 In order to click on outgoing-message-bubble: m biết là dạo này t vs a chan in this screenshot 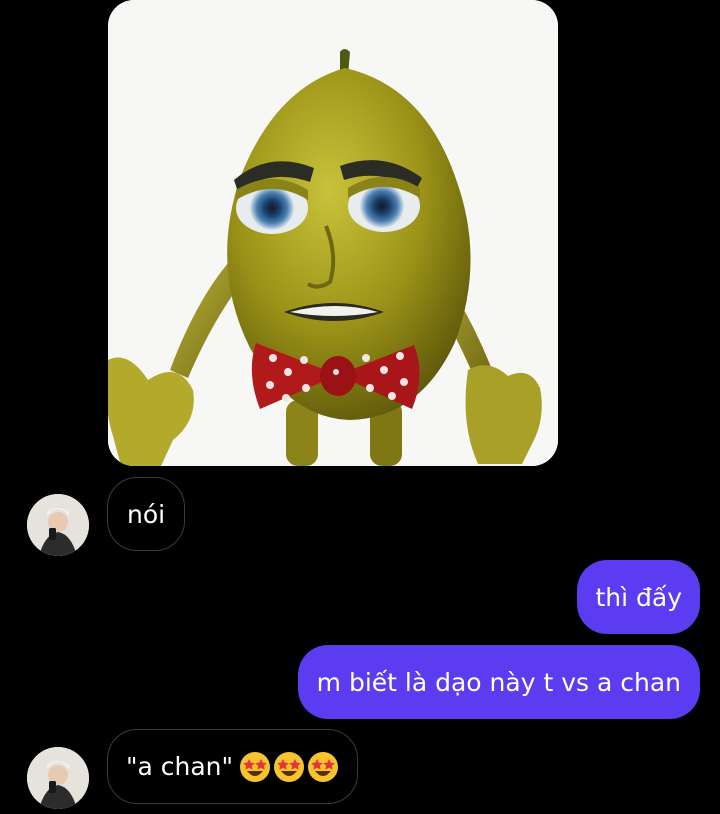, I will do `click(498, 682)`.